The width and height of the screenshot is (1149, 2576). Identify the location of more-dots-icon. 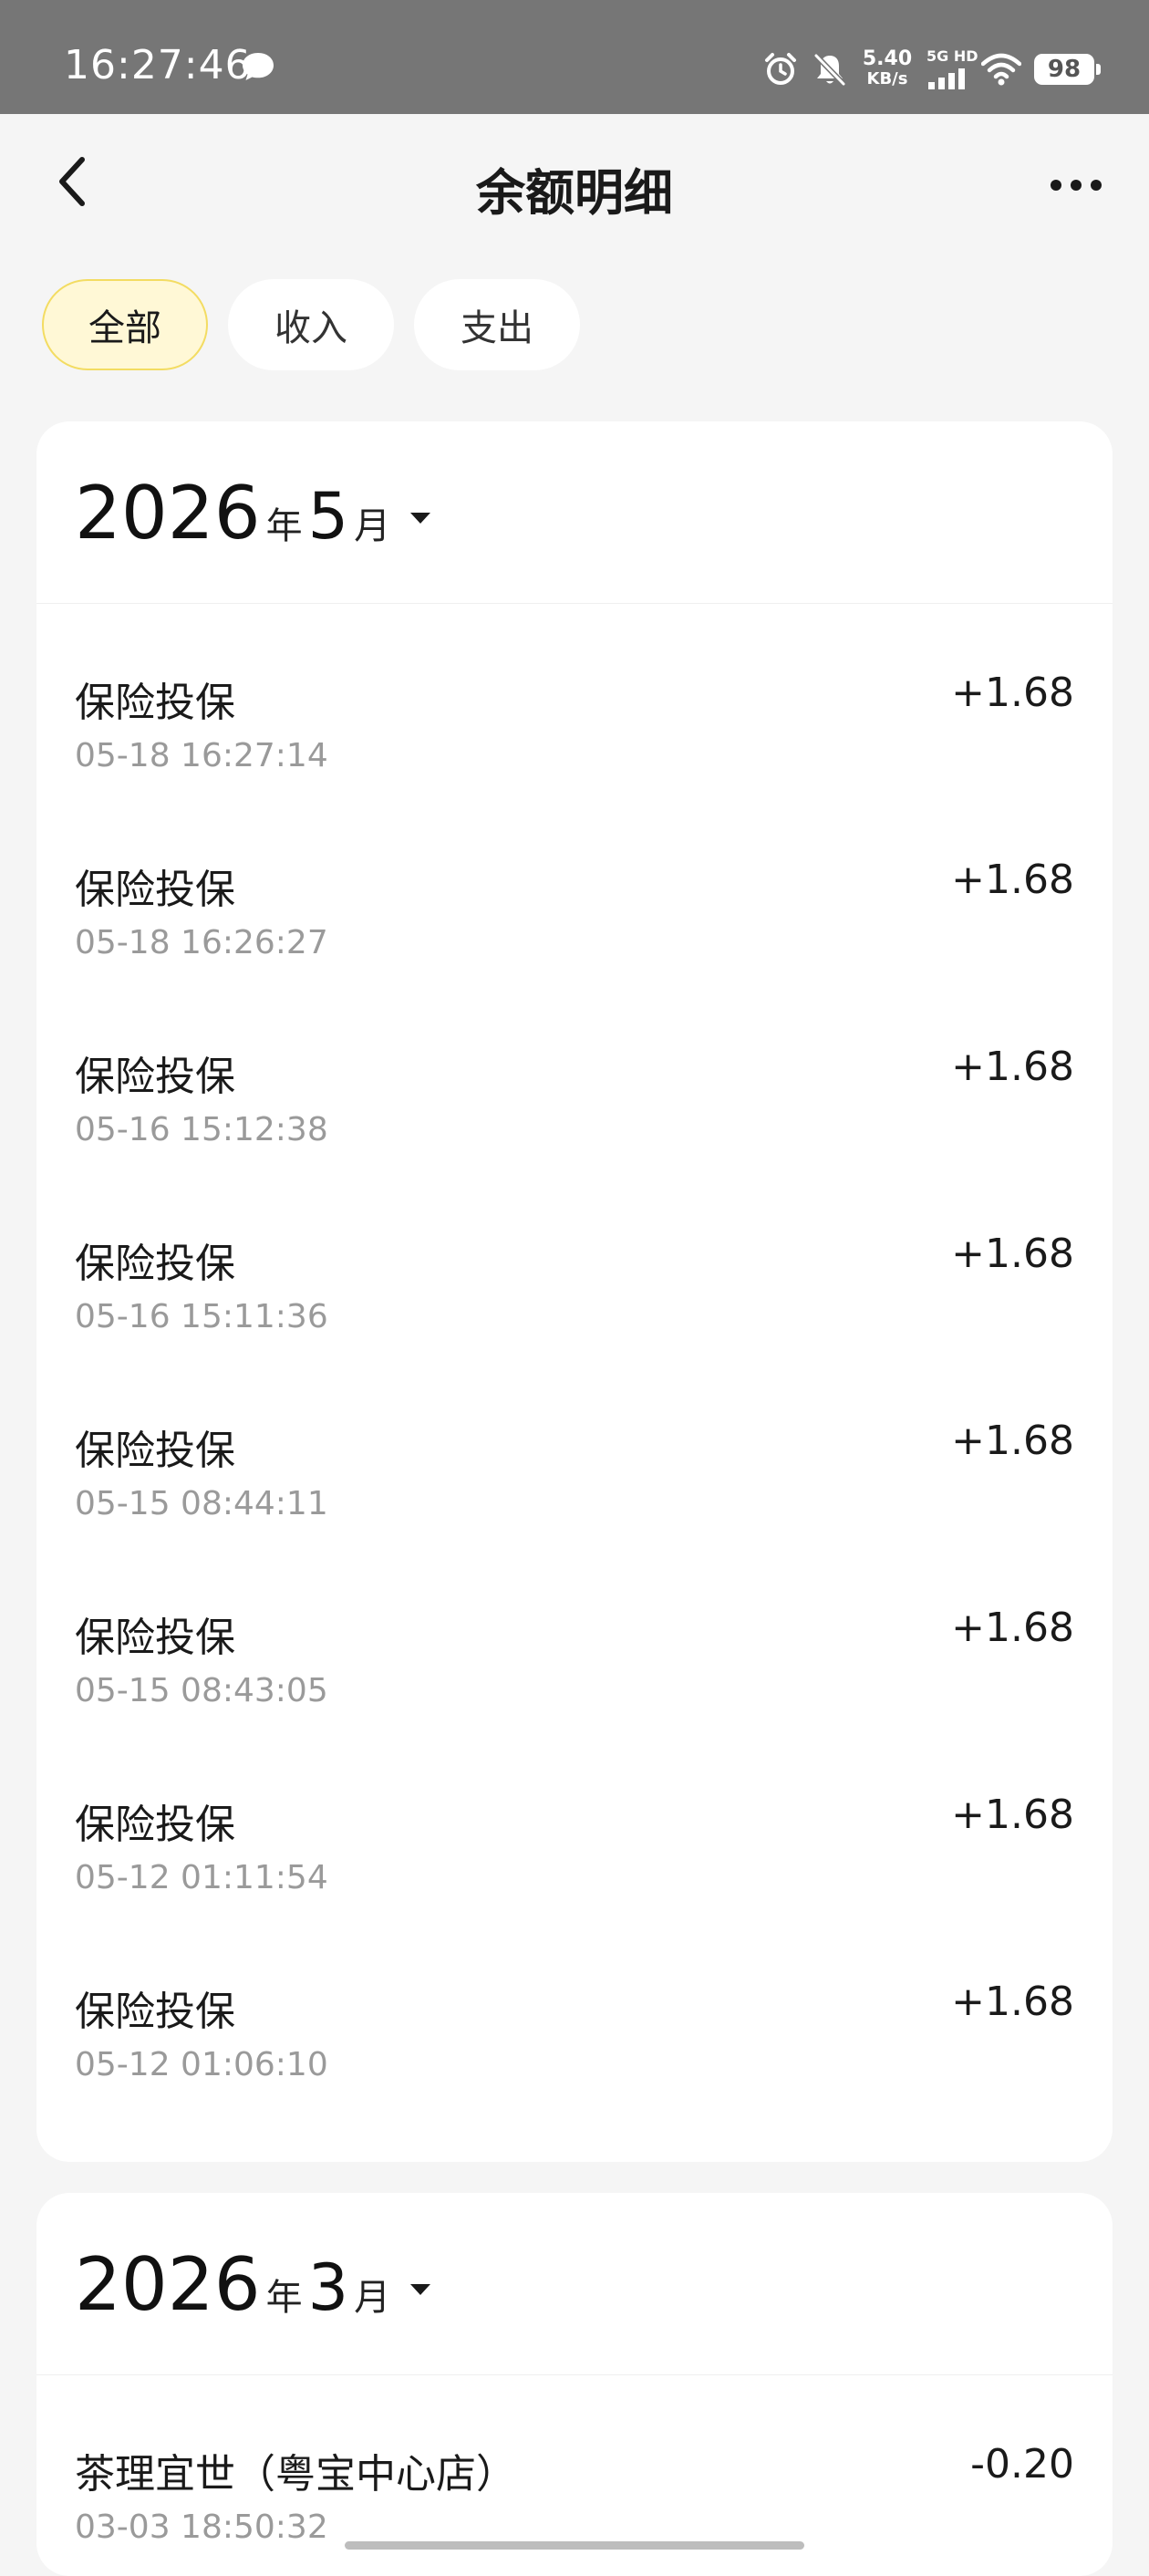
(1076, 185).